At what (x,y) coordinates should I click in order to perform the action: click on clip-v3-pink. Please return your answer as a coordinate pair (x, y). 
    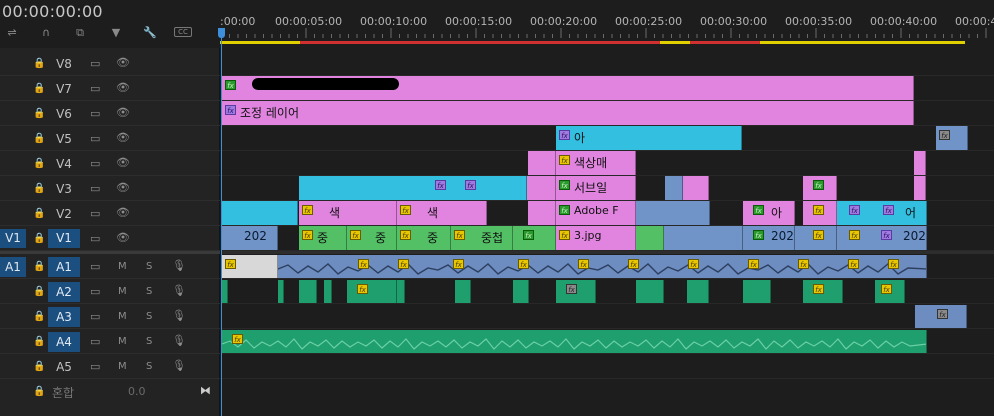
    Looking at the image, I should click on (541, 188).